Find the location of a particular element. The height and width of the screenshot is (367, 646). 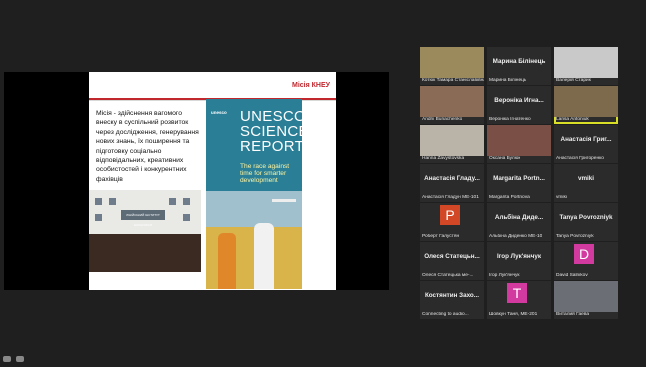

participant-label: Альбіна Диденко МЕ-10 is located at coordinates (516, 236).